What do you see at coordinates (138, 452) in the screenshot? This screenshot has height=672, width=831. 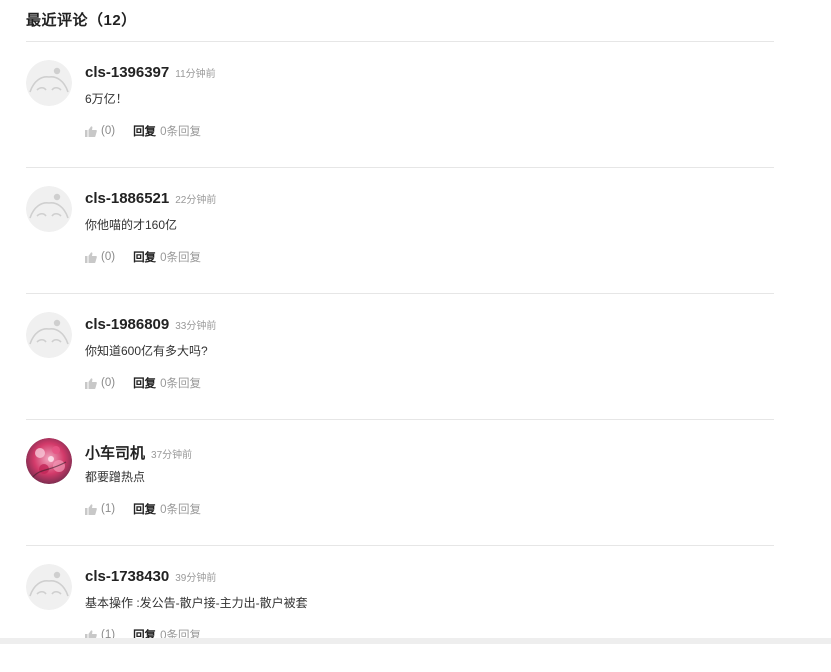 I see `comment-username: 小车司机 37分钟前` at bounding box center [138, 452].